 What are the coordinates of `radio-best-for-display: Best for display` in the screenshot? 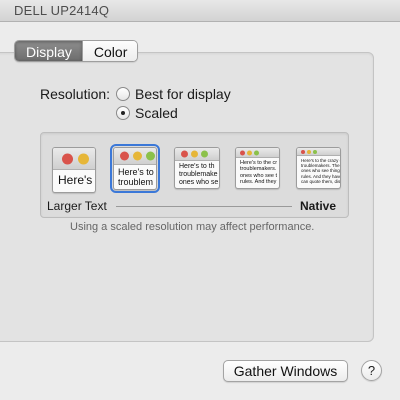 It's located at (173, 94).